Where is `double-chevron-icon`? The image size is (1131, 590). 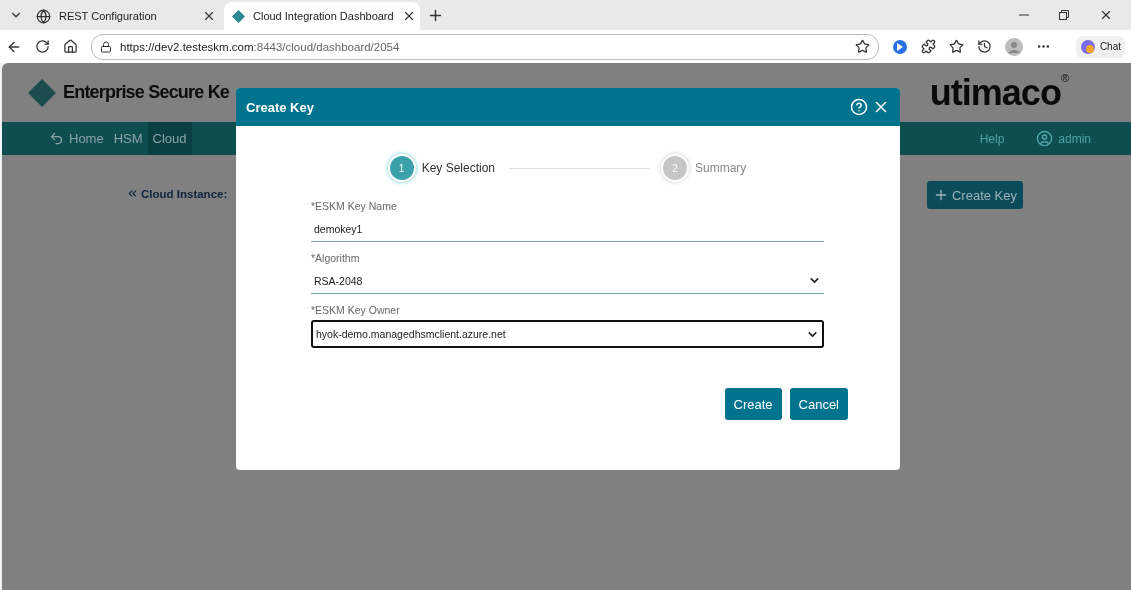
double-chevron-icon is located at coordinates (132, 193).